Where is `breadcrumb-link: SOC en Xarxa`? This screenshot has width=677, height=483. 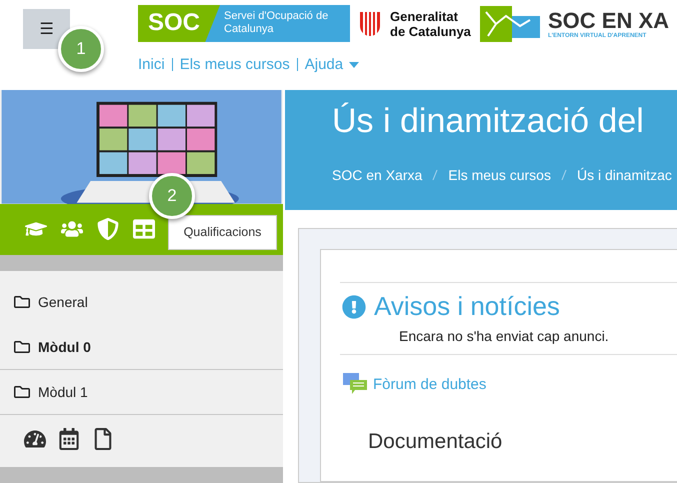 breadcrumb-link: SOC en Xarxa is located at coordinates (377, 175).